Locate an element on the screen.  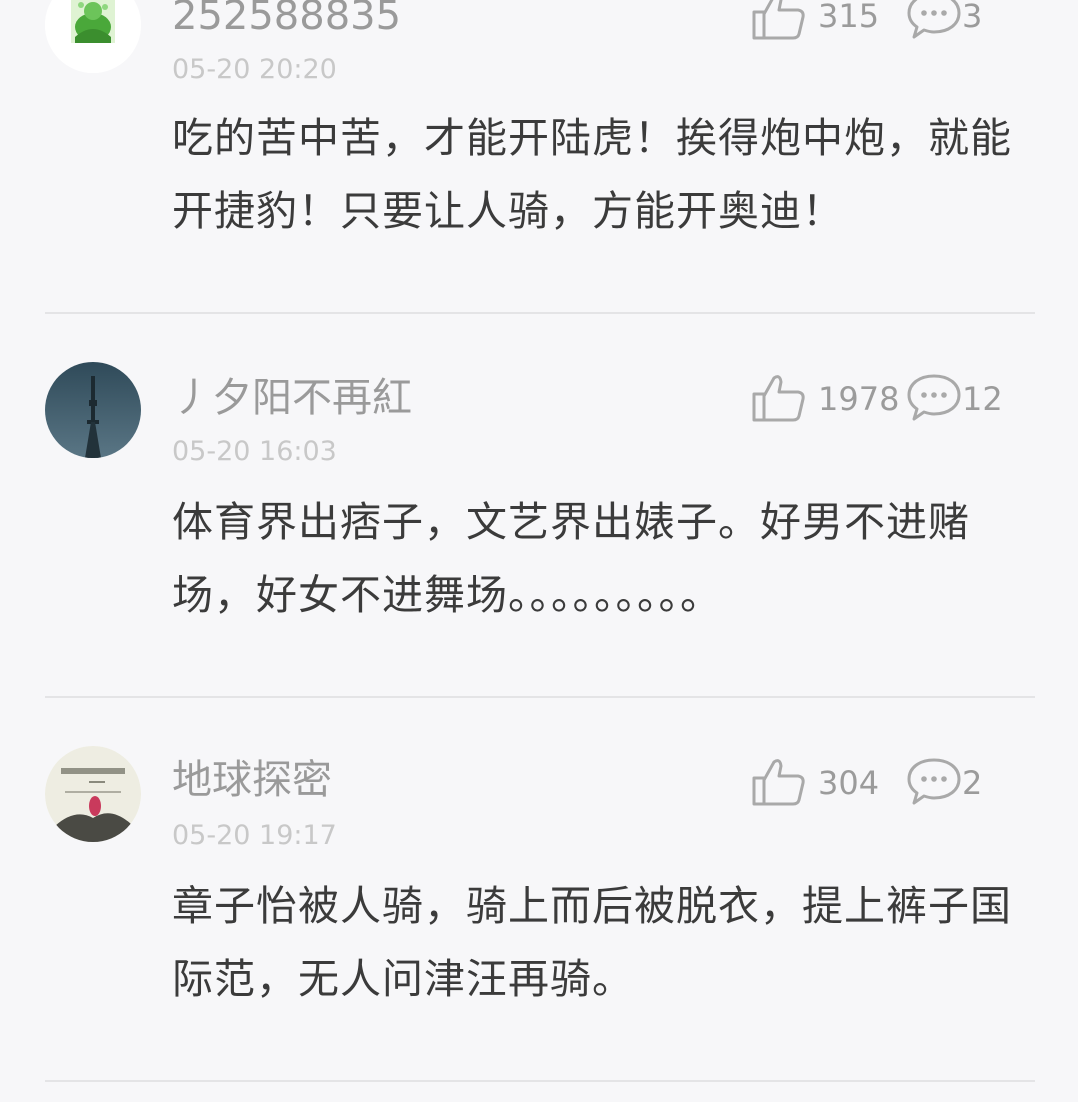
timestamp: 05-20 16:03 is located at coordinates (254, 451).